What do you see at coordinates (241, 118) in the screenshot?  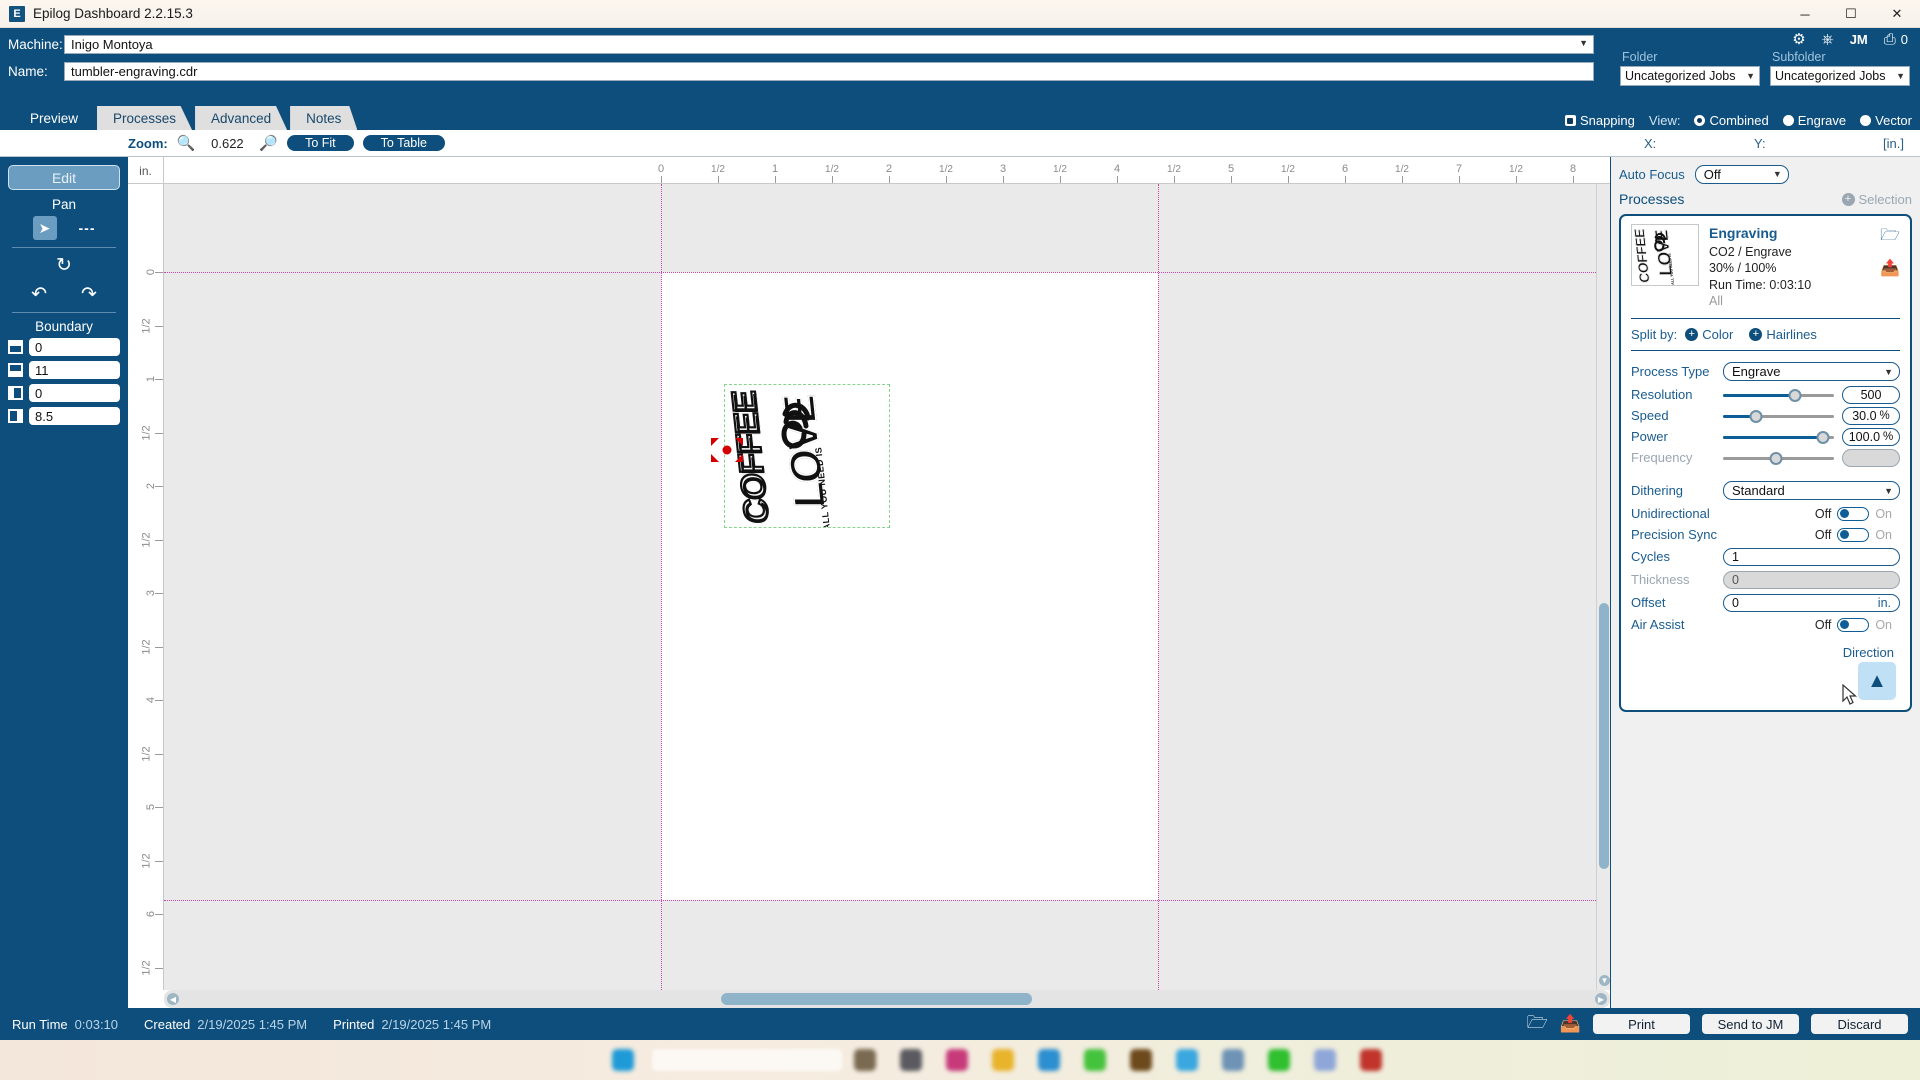 I see `tab-advanced: Advanced` at bounding box center [241, 118].